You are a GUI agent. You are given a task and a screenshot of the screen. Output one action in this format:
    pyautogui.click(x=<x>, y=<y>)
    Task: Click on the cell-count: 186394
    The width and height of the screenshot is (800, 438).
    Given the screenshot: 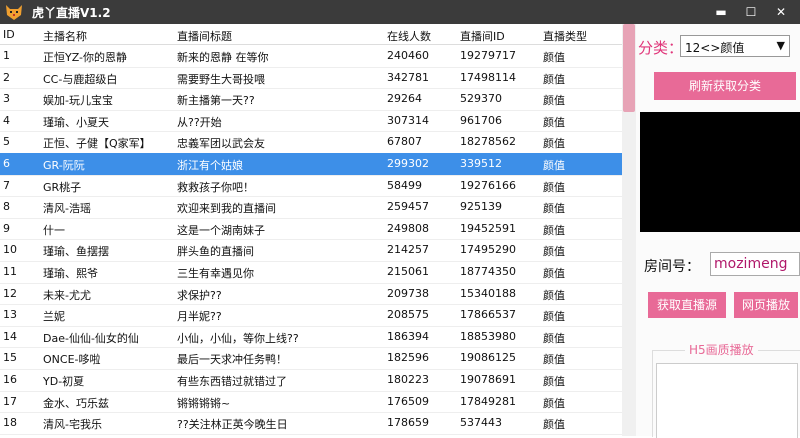 What is the action you would take?
    pyautogui.click(x=408, y=336)
    